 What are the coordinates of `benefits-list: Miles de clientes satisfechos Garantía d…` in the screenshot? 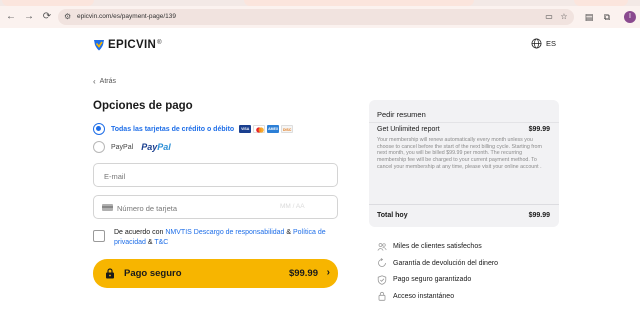 It's located at (437, 274).